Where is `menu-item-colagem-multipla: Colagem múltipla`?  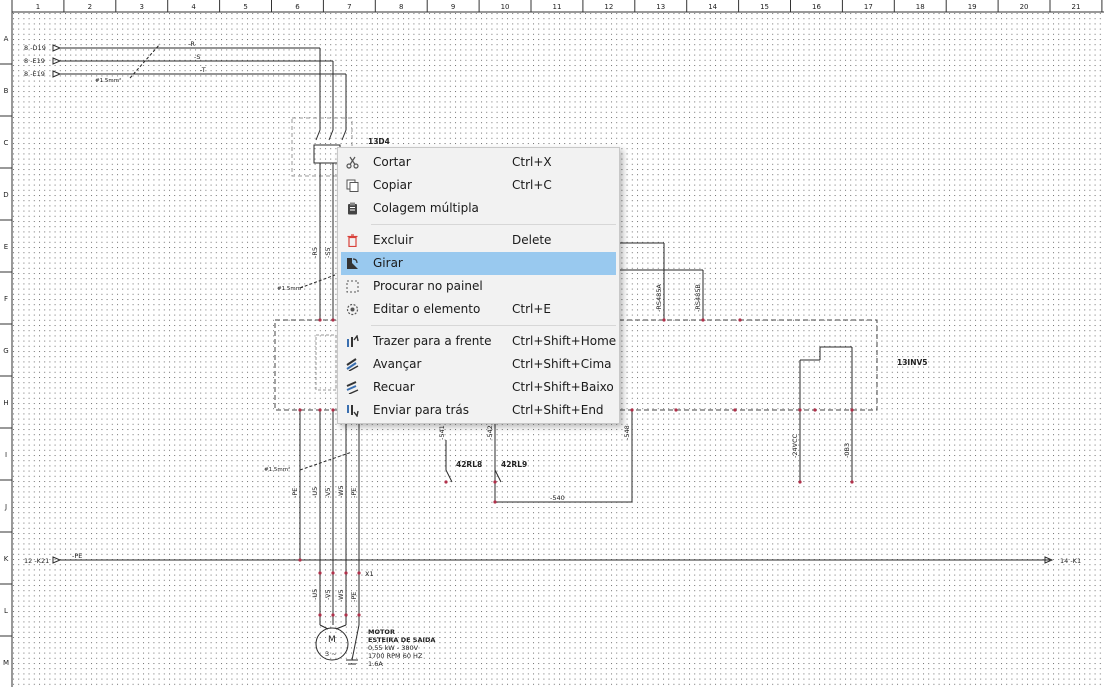
menu-item-colagem-multipla: Colagem múltipla is located at coordinates (478, 208).